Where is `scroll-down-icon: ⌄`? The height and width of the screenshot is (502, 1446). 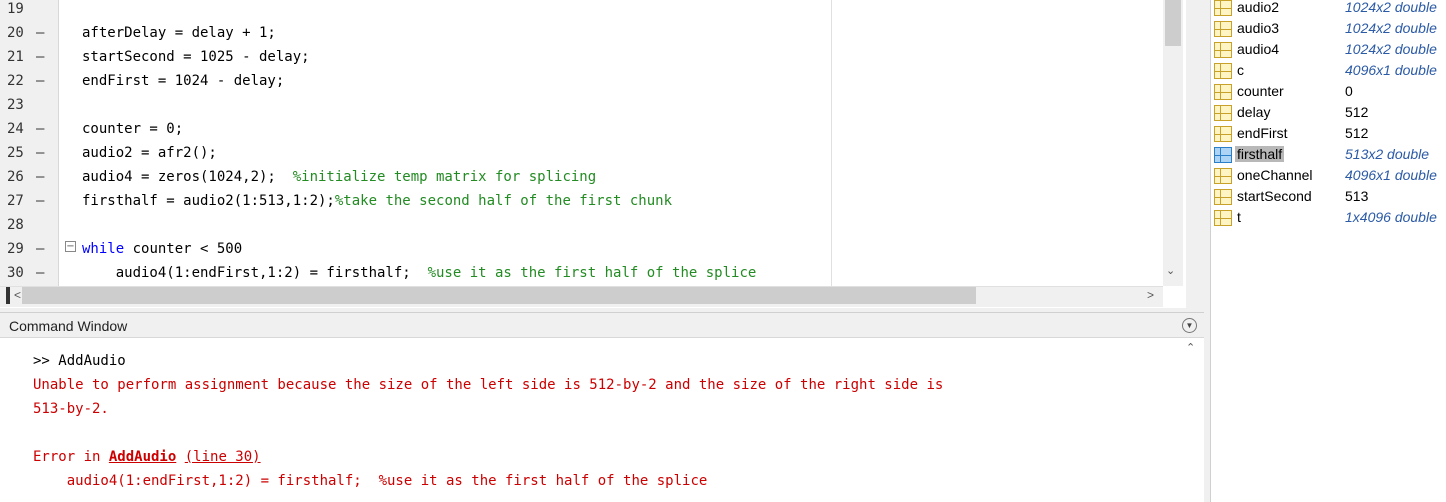
scroll-down-icon: ⌄ is located at coordinates (1170, 270).